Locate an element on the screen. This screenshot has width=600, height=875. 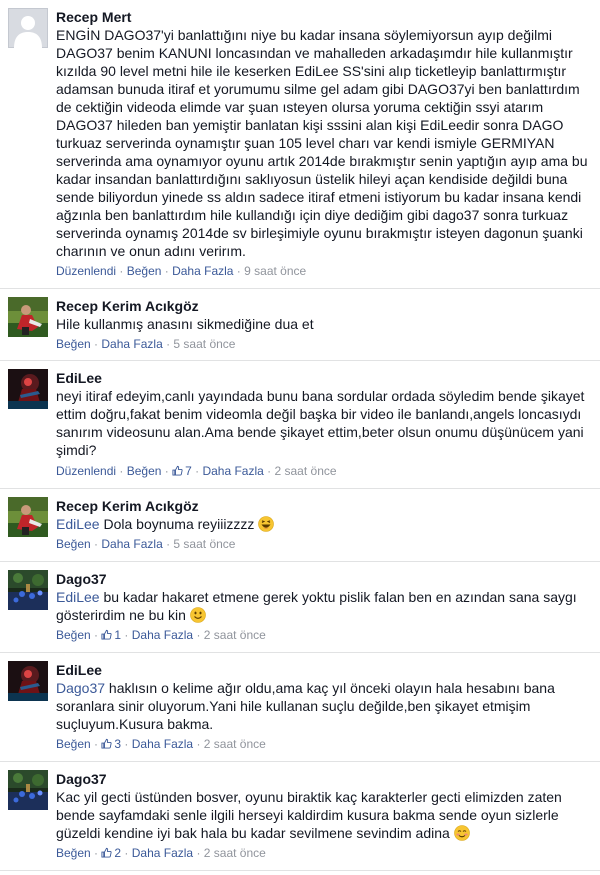
comment-actions: Beğen · 3 · Daha Fazla · 2 saat önce is located at coordinates (161, 744).